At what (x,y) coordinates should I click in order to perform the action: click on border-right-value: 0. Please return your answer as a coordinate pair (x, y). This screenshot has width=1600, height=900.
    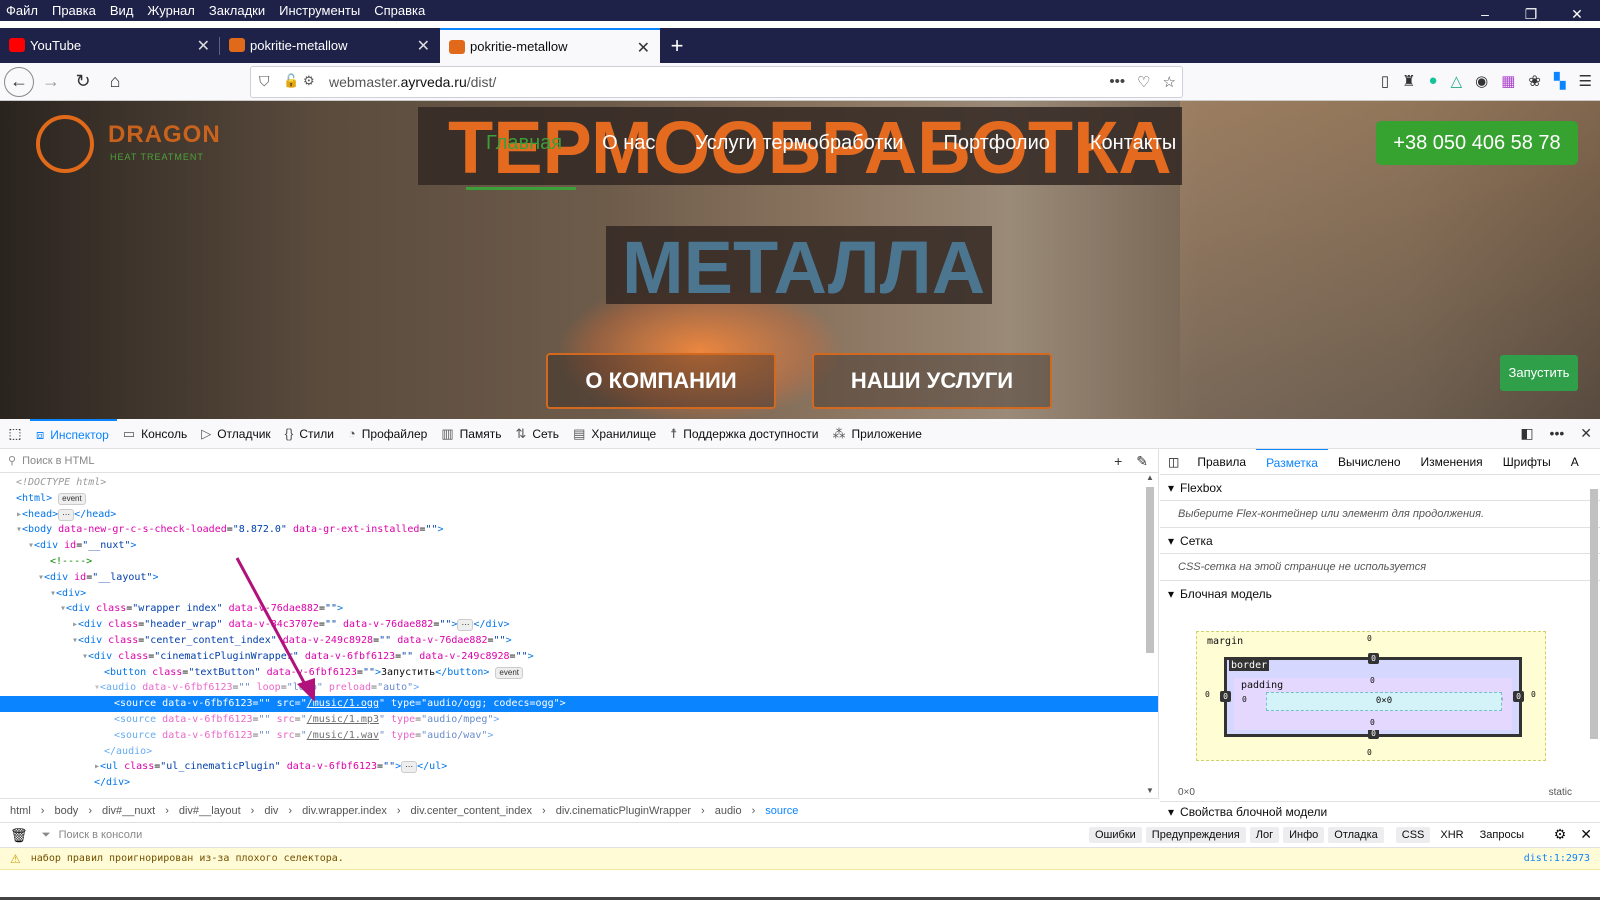
    Looking at the image, I should click on (1518, 696).